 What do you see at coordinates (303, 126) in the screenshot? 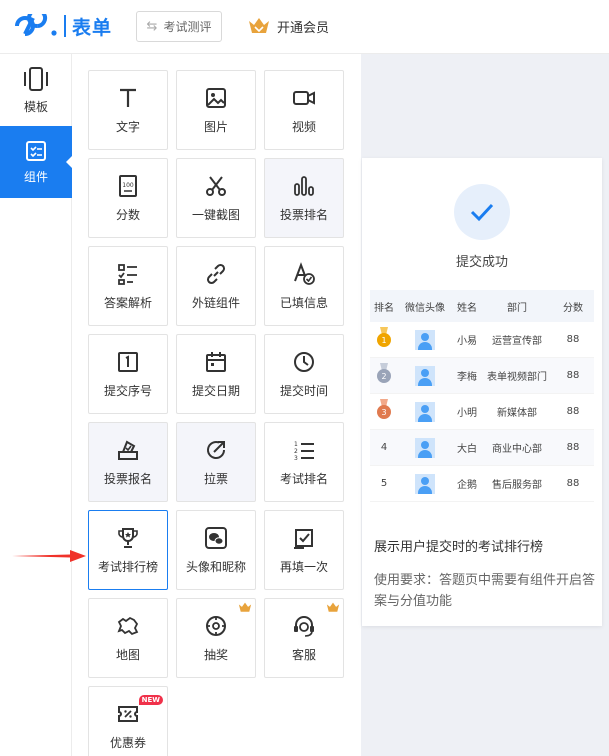
I see `component-label: 视频` at bounding box center [303, 126].